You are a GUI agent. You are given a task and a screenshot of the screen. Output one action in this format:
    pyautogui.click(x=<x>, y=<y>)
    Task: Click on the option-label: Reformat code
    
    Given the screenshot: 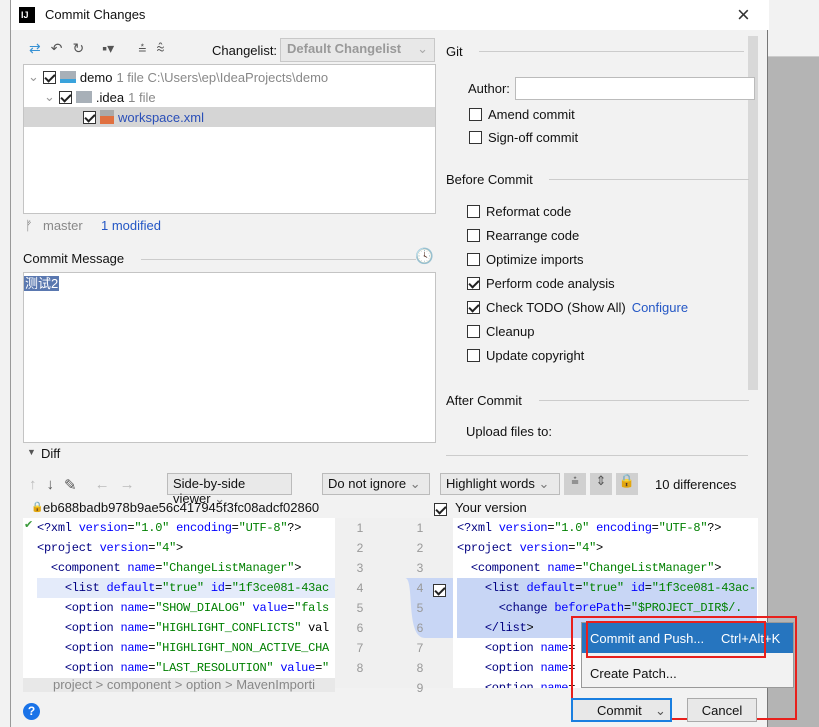 What is the action you would take?
    pyautogui.click(x=529, y=211)
    